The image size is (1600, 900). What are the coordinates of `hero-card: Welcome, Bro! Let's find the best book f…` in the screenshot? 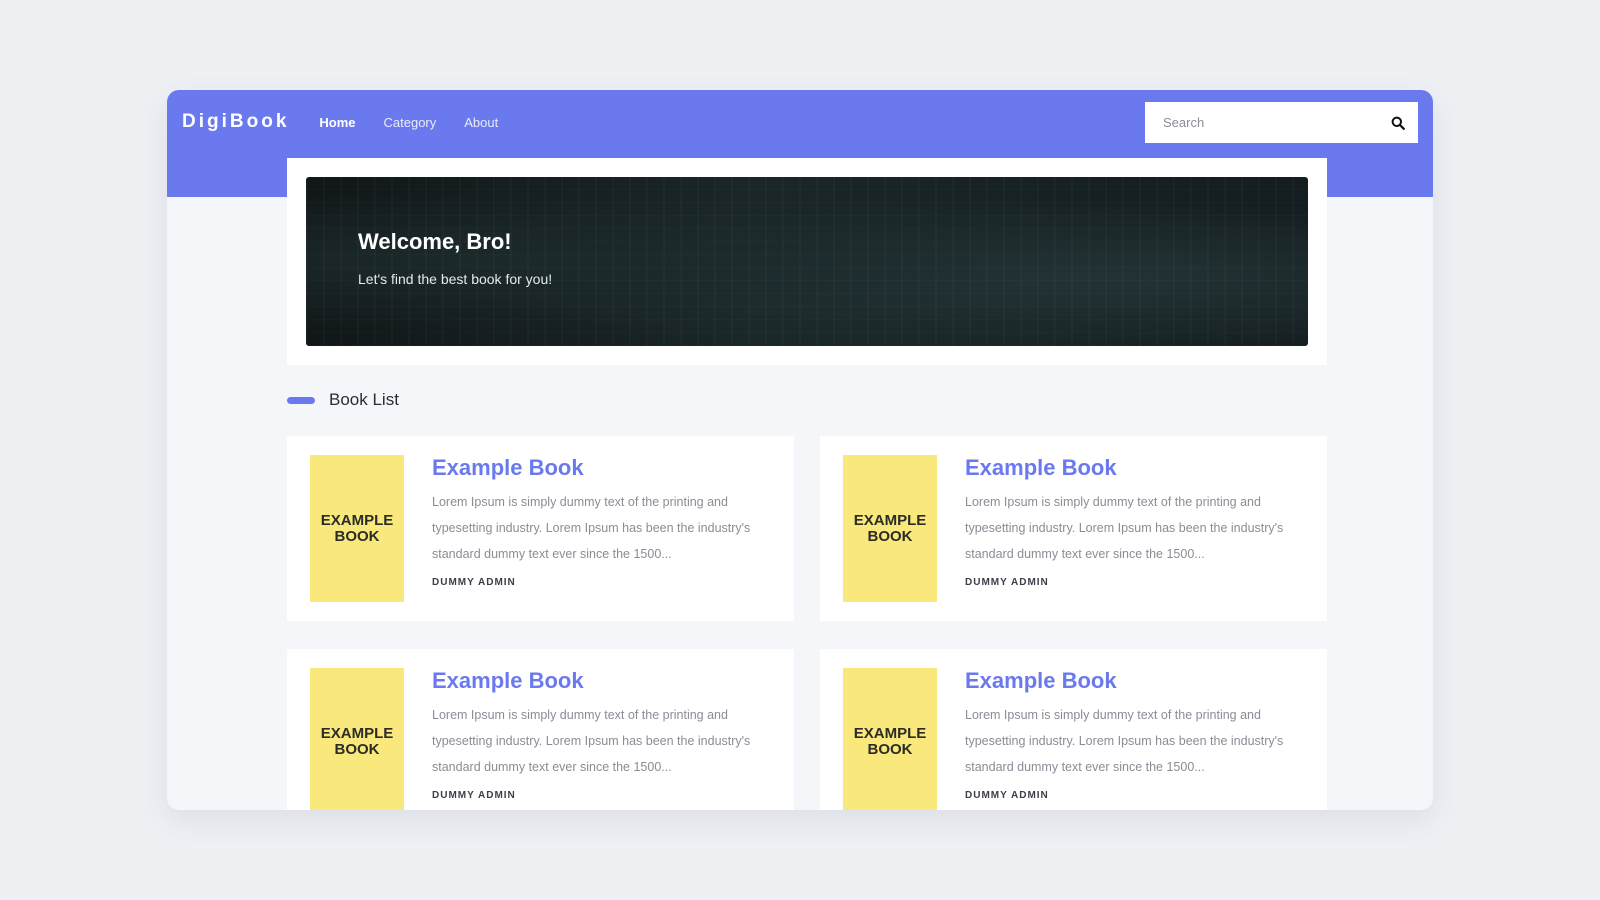 It's located at (807, 261).